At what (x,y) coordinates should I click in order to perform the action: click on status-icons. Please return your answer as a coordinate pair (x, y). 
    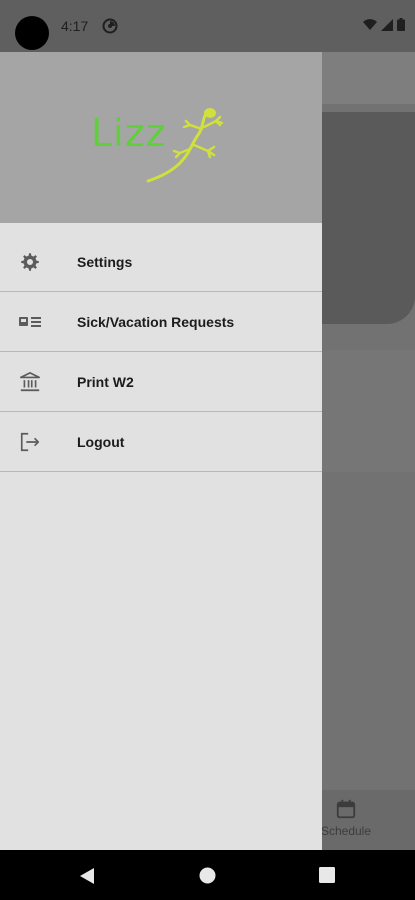
    Looking at the image, I should click on (384, 24).